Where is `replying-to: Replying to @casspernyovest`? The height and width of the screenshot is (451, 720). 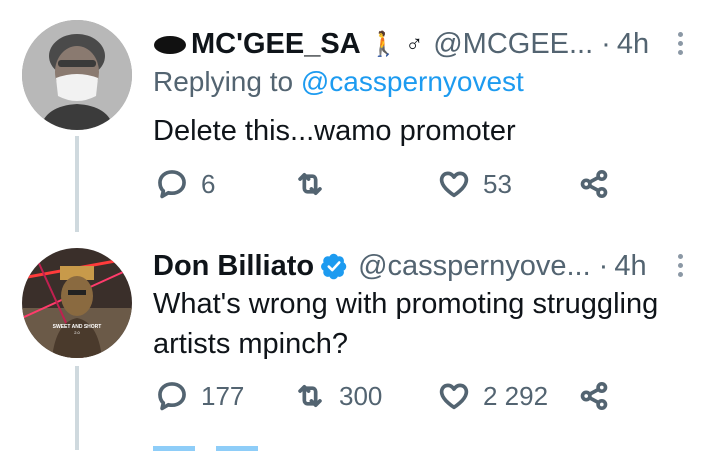 replying-to: Replying to @casspernyovest is located at coordinates (338, 82).